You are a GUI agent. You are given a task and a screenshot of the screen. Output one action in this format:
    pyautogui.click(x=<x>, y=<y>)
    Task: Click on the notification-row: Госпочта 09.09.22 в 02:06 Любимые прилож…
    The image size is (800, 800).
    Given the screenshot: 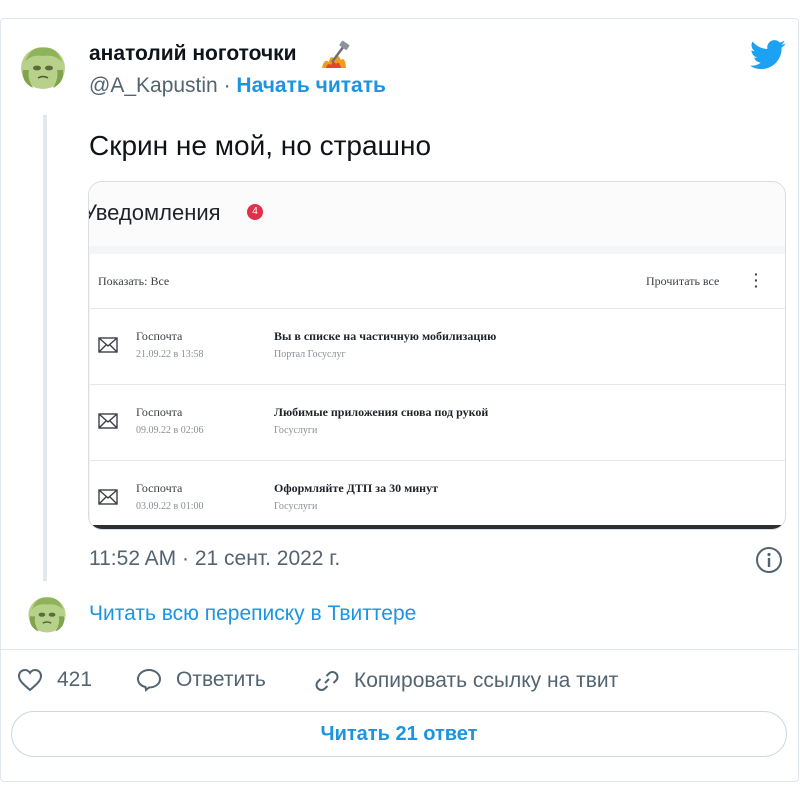 What is the action you would take?
    pyautogui.click(x=437, y=422)
    